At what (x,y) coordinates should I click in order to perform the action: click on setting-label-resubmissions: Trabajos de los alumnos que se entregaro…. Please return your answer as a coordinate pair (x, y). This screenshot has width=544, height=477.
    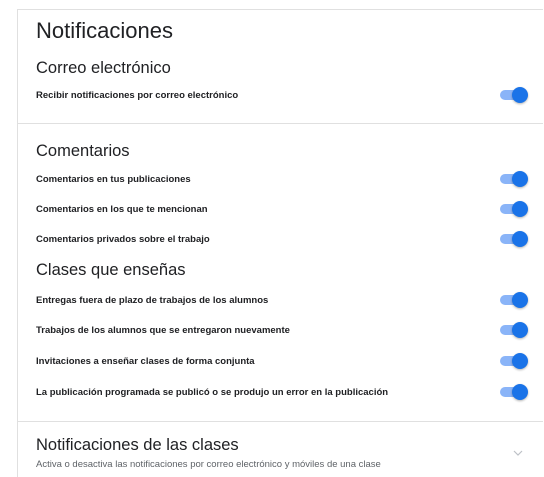
    Looking at the image, I should click on (163, 330).